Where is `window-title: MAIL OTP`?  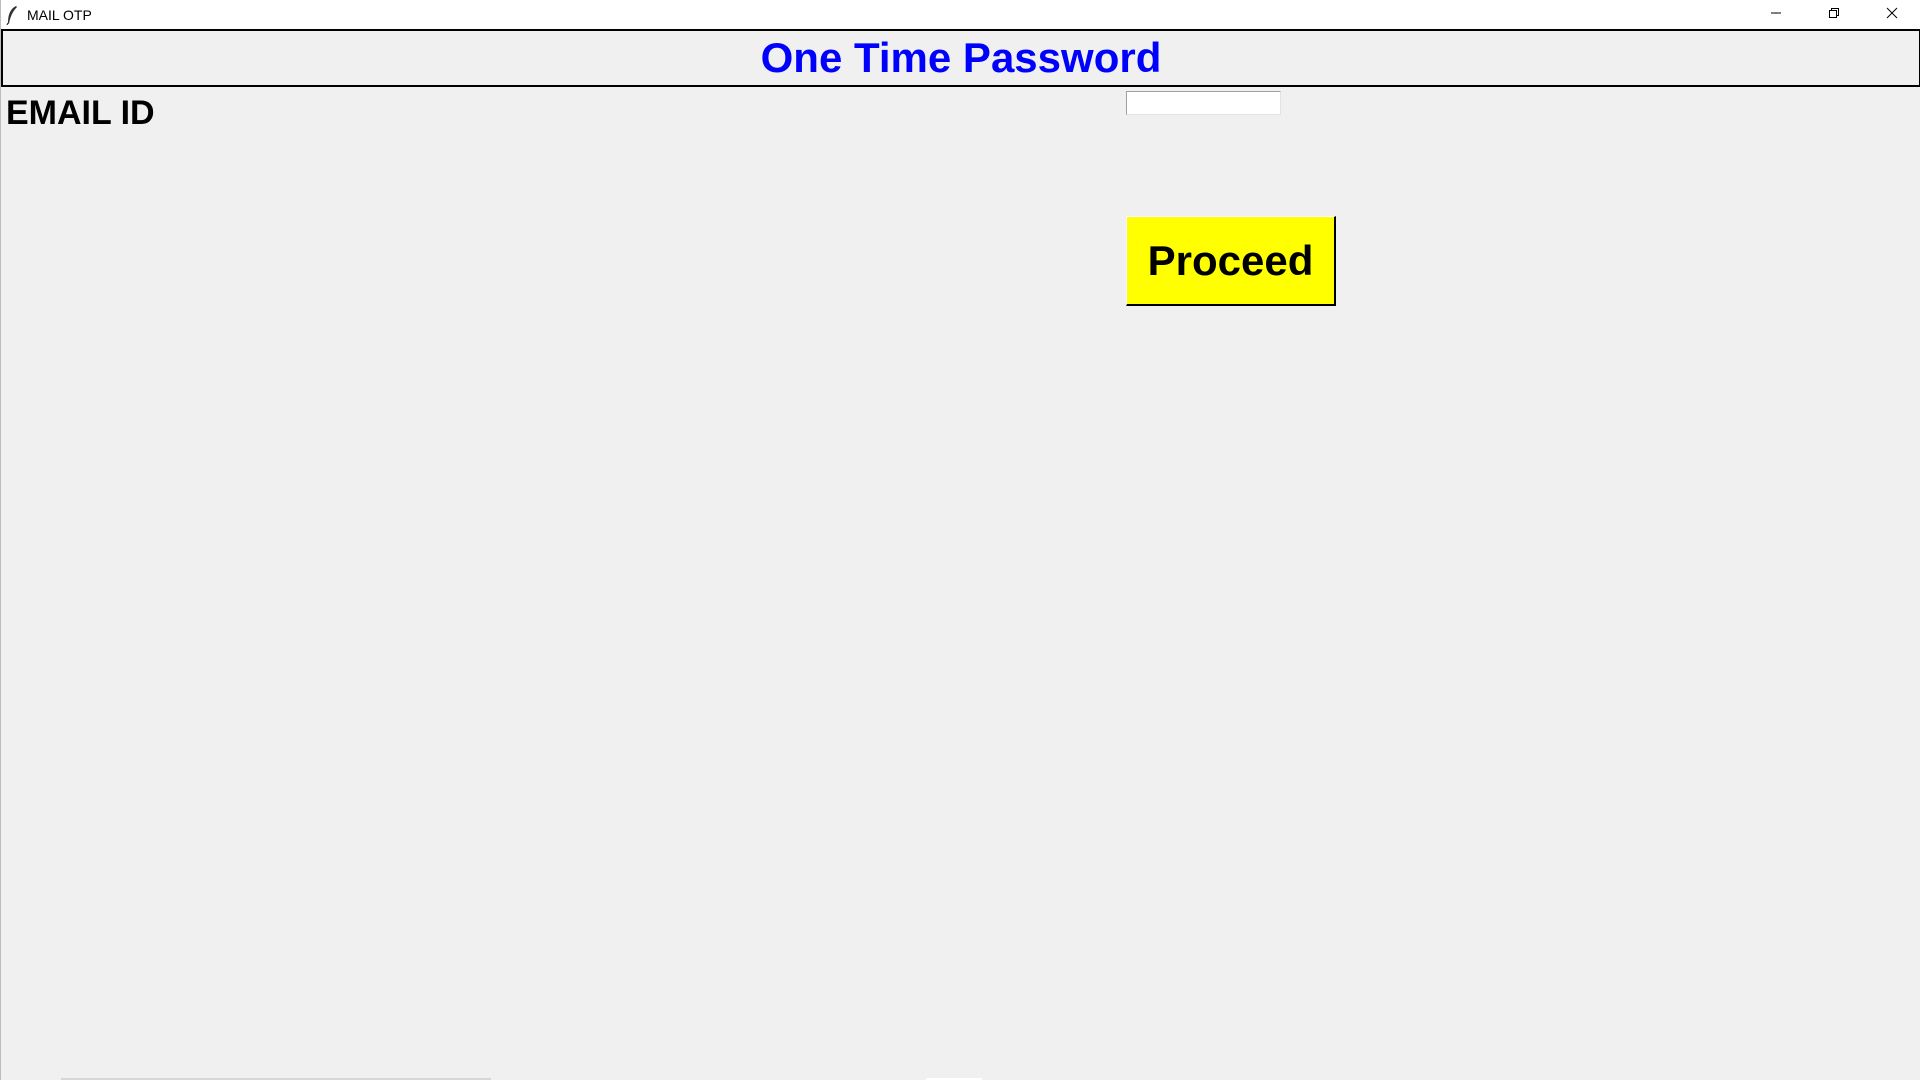 window-title: MAIL OTP is located at coordinates (59, 14).